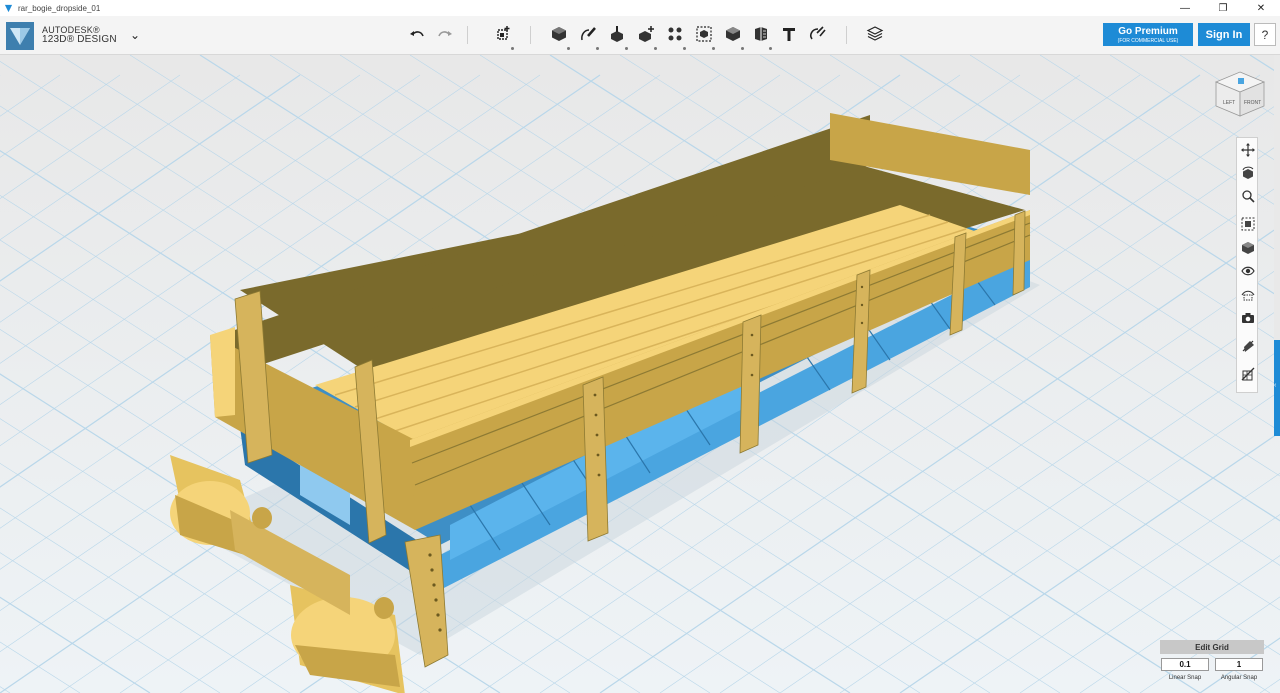 This screenshot has width=1280, height=693. What do you see at coordinates (1248, 248) in the screenshot?
I see `view-cube-icon` at bounding box center [1248, 248].